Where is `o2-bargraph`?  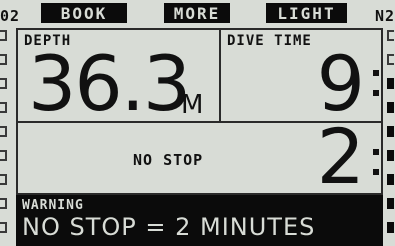
o2-bargraph is located at coordinates (4, 131).